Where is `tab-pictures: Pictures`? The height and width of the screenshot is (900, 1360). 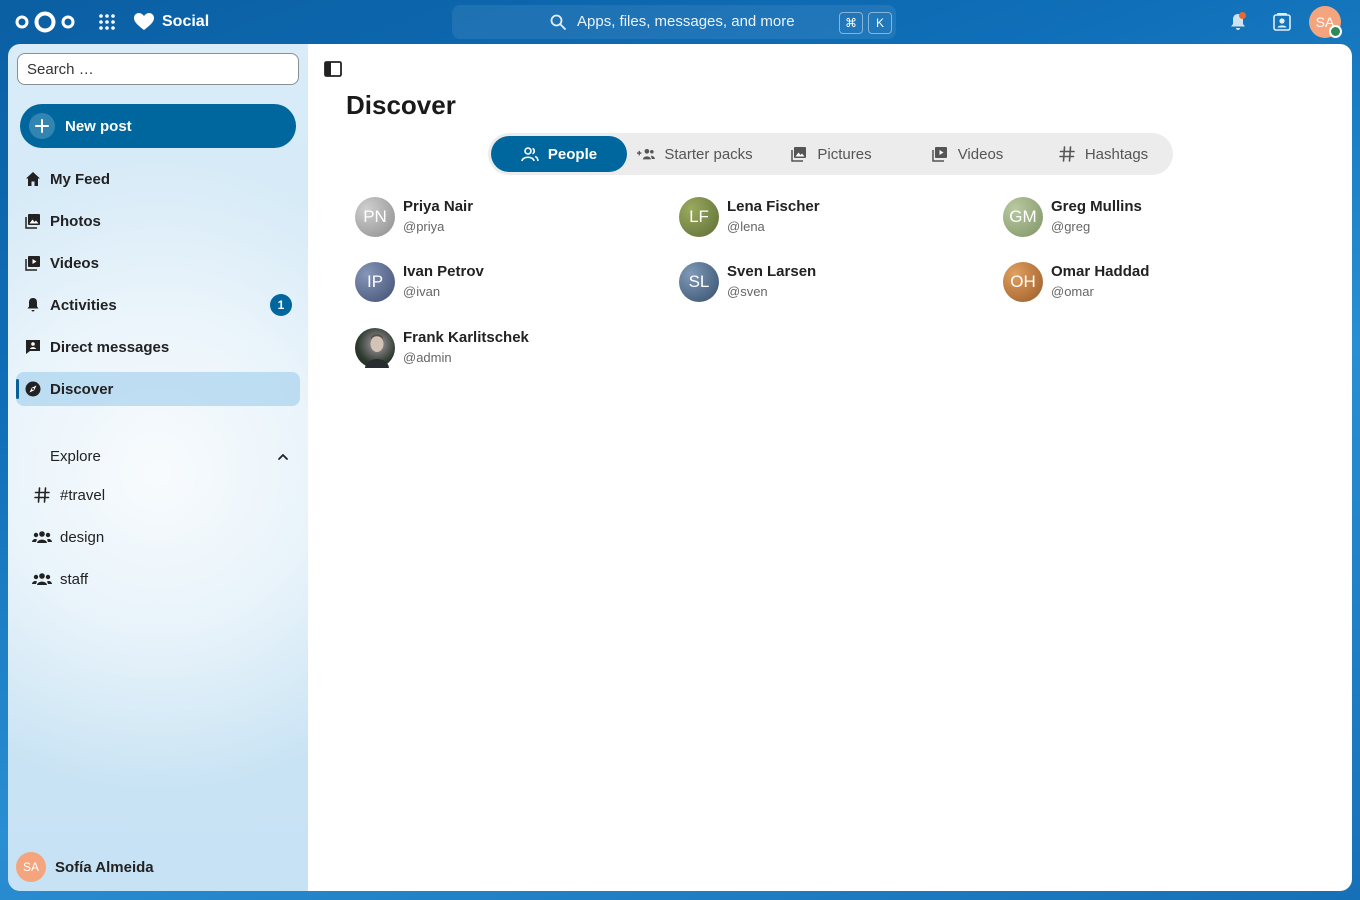 tab-pictures: Pictures is located at coordinates (831, 154).